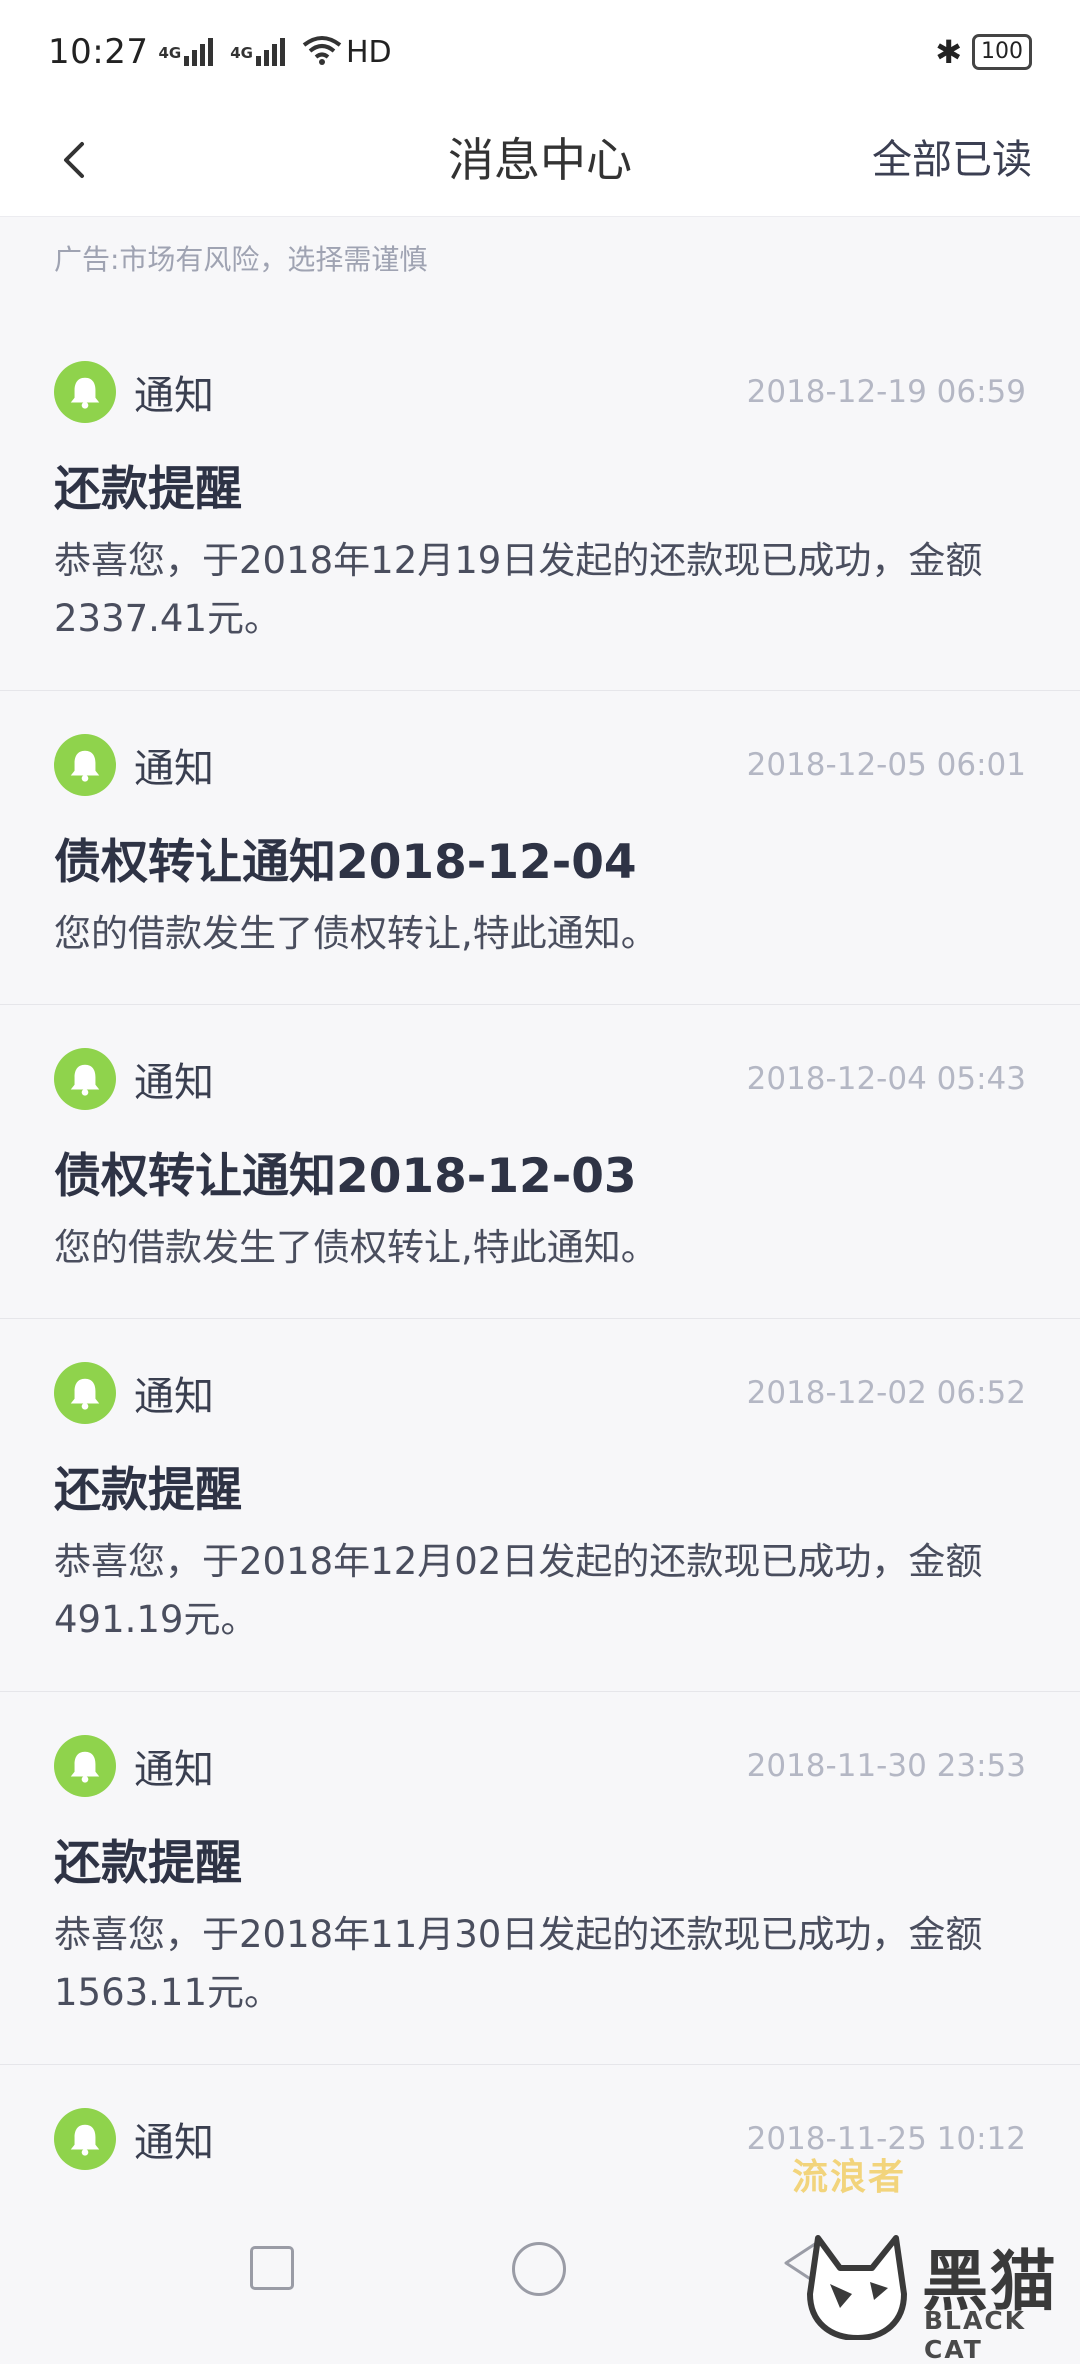  I want to click on message-time: 2018-12-05 06:01, so click(886, 765).